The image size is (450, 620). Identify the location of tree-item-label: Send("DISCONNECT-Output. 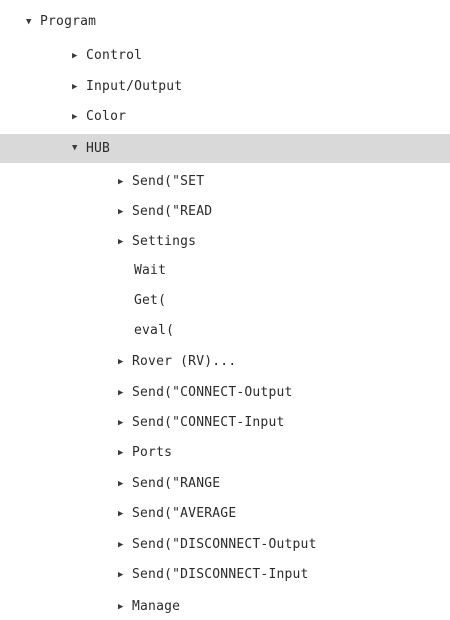
(224, 544).